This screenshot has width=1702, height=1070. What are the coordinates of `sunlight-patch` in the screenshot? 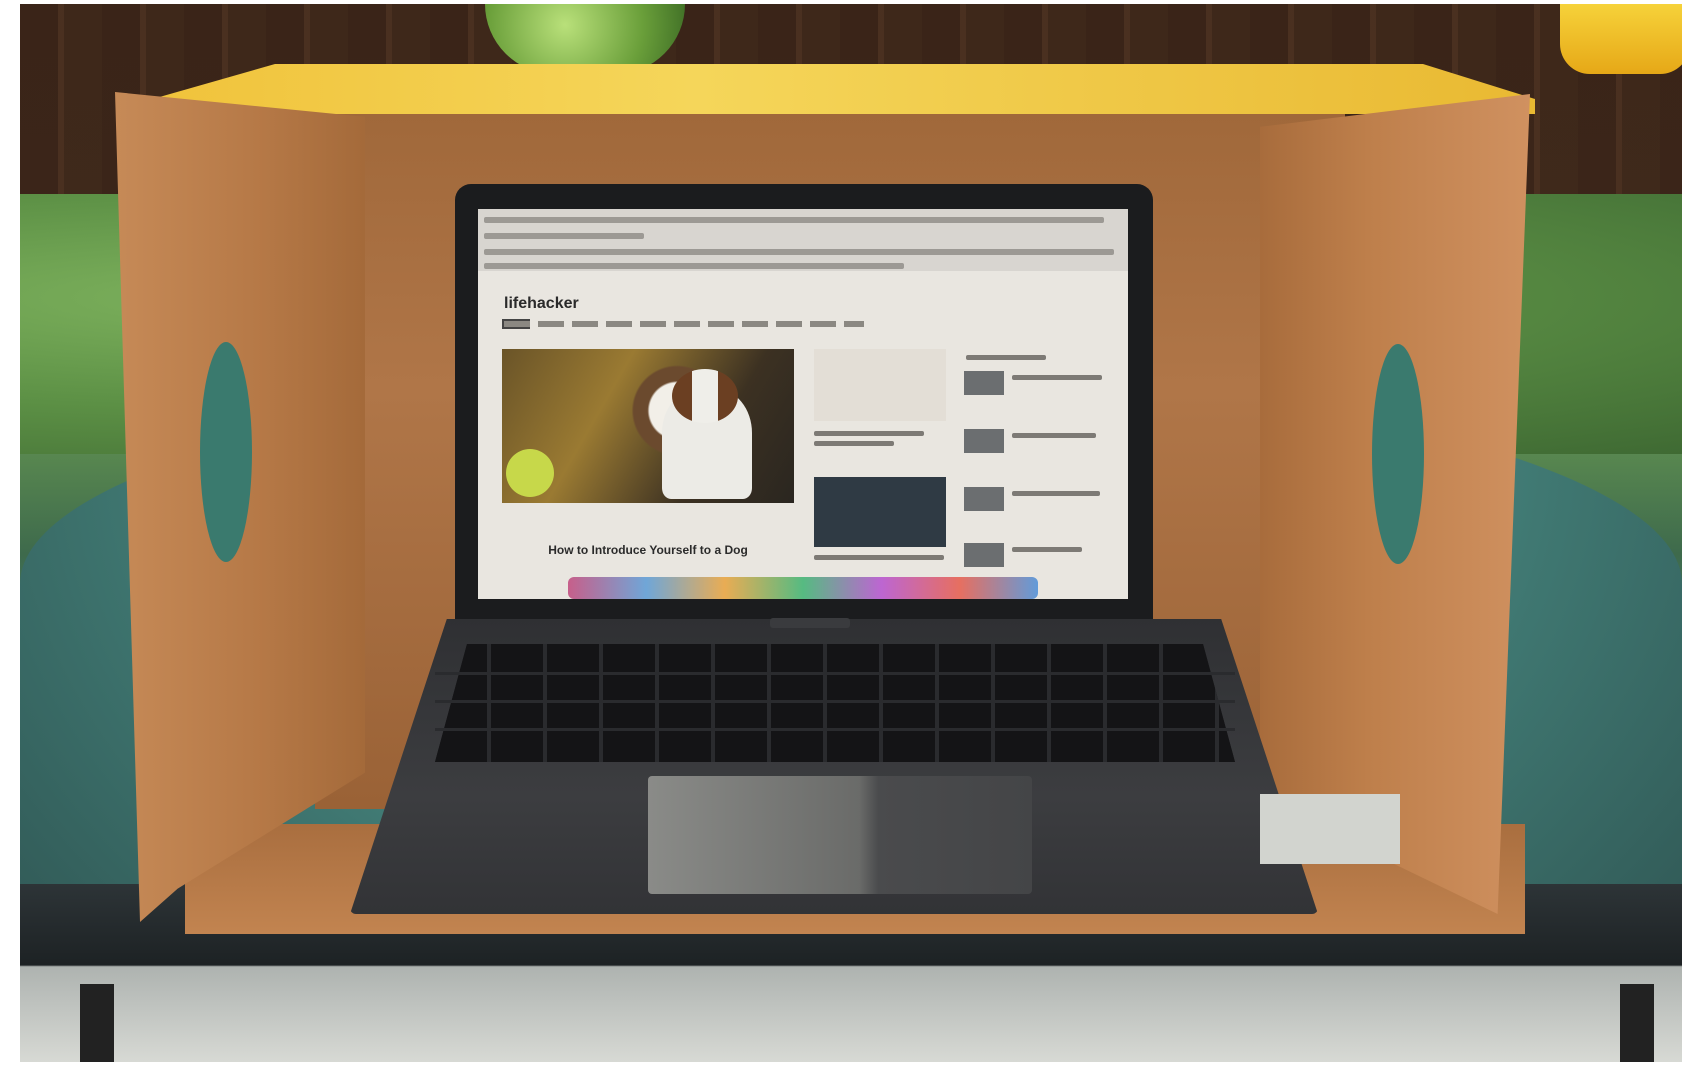 It's located at (1330, 829).